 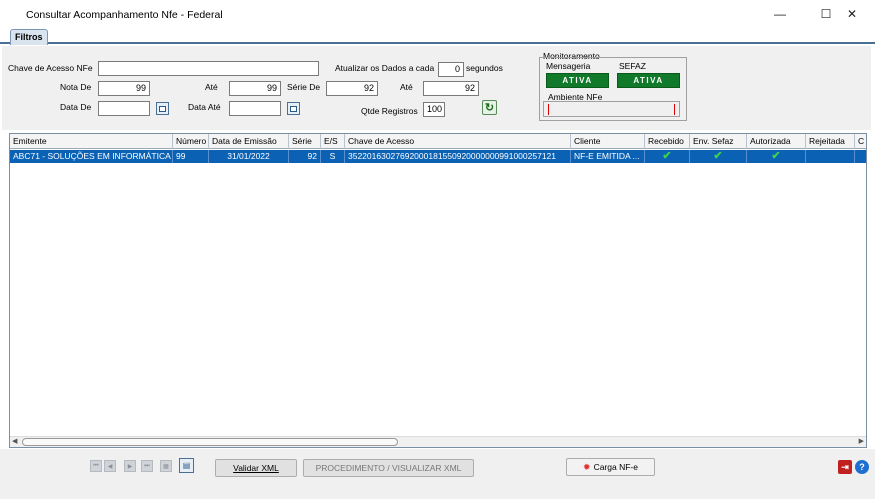 I want to click on tab-strip, so click(x=437, y=36).